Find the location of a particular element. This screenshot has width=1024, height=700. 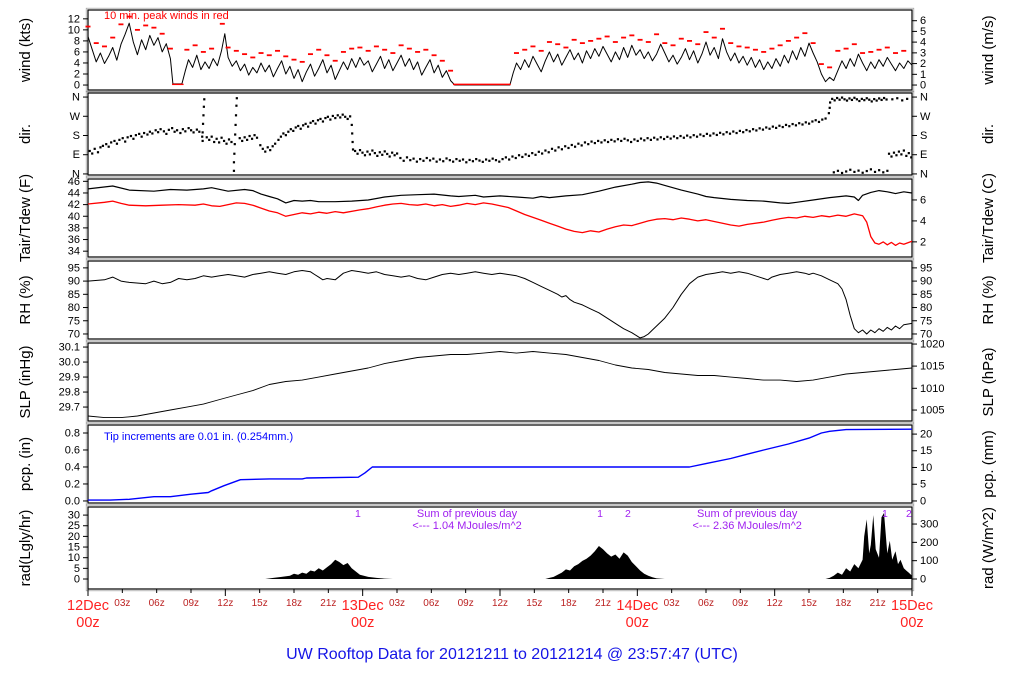

series-wind is located at coordinates (499, 50).